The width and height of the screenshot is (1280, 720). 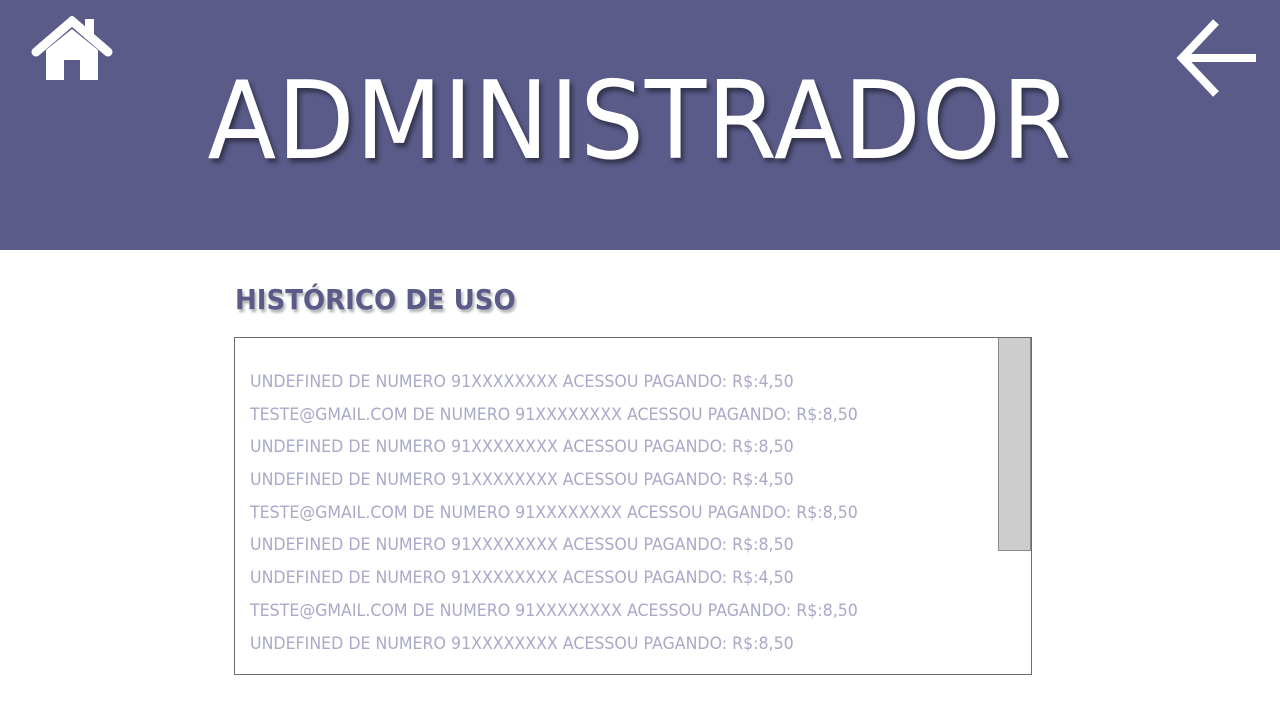 What do you see at coordinates (640, 121) in the screenshot?
I see `page-title: ADMINISTRADOR` at bounding box center [640, 121].